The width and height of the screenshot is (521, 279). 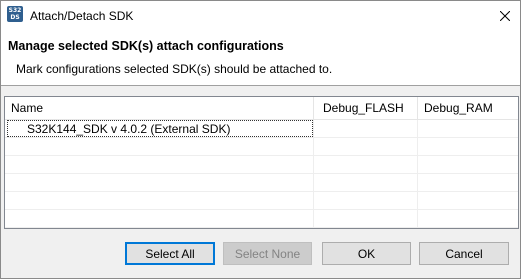 I want to click on select-none-button: Select None, so click(x=267, y=253).